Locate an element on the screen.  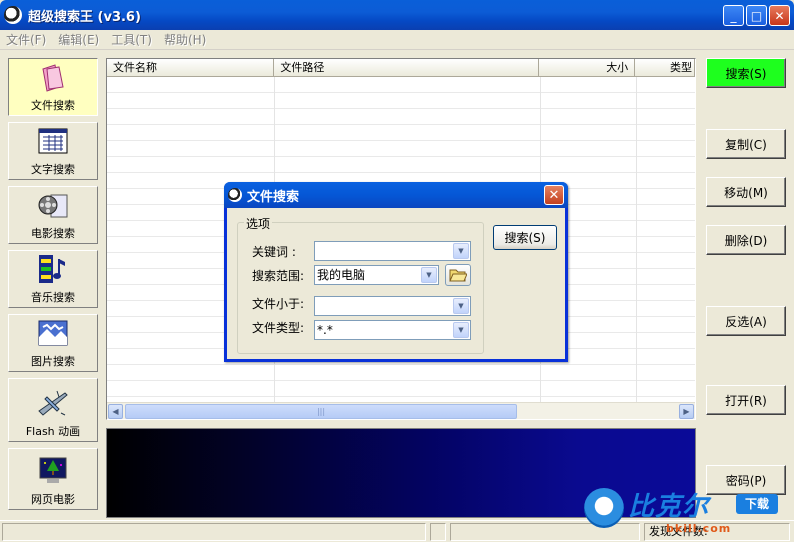
watermark-download-badge: 下载 is located at coordinates (757, 504).